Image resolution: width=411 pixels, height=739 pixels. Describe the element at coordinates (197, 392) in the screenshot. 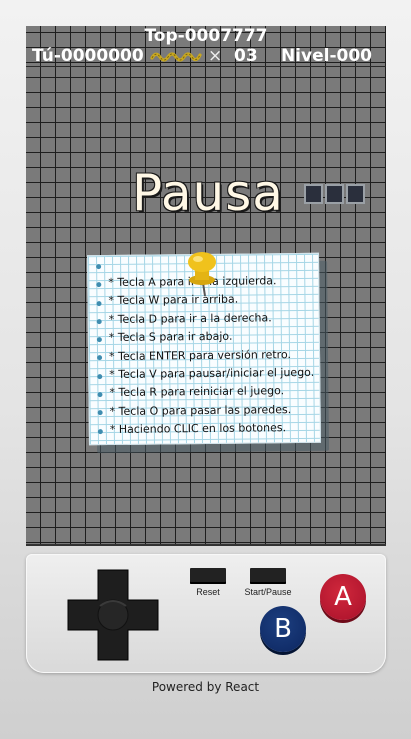

I see `instruction-item: * Tecla R para reiniciar el juego.` at that location.